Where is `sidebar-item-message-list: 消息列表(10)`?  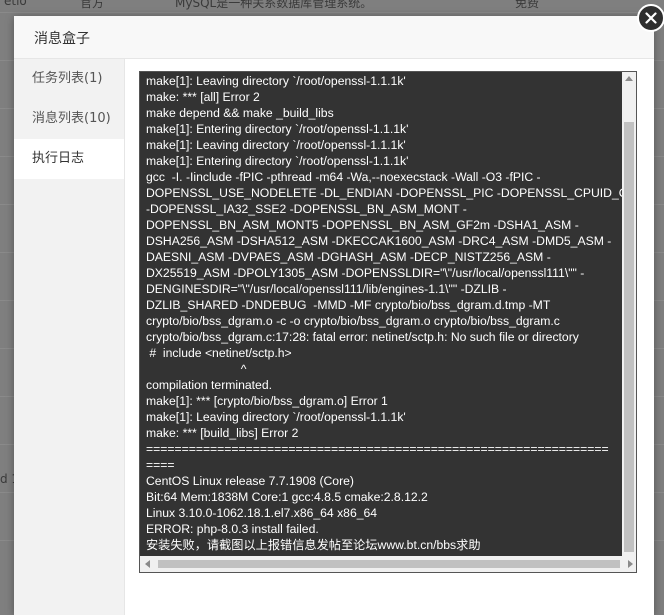 sidebar-item-message-list: 消息列表(10) is located at coordinates (69, 119).